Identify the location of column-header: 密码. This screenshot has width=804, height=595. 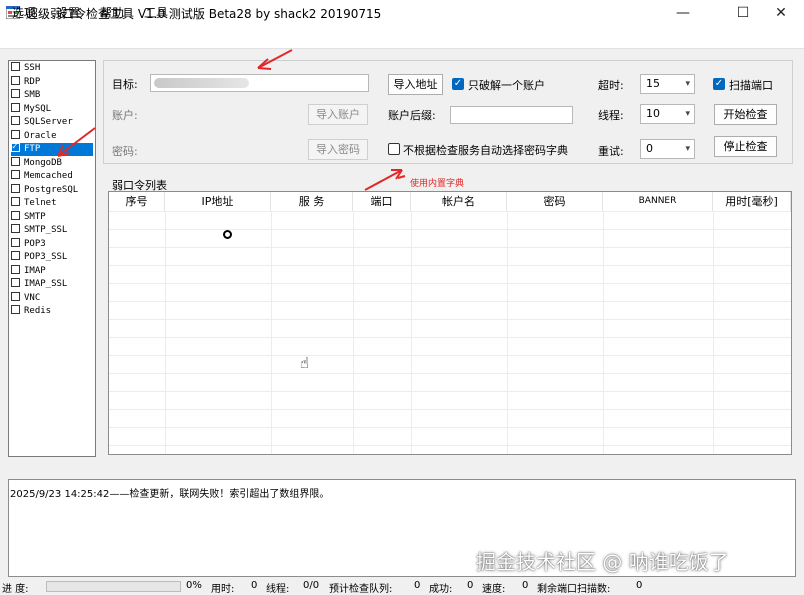
(555, 201).